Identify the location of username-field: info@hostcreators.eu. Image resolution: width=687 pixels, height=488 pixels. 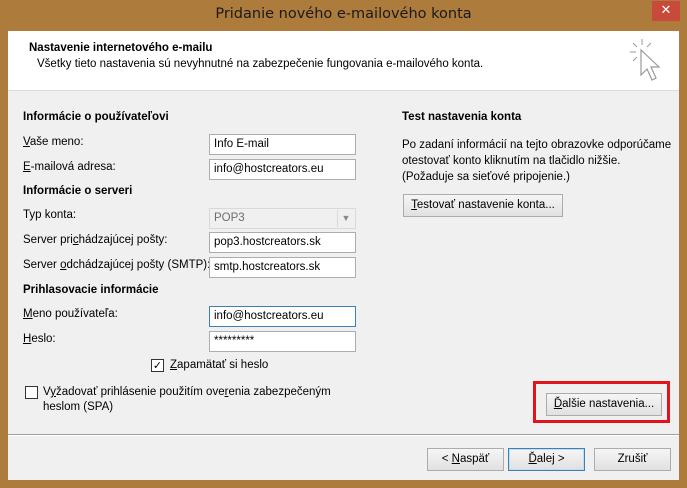
(282, 316).